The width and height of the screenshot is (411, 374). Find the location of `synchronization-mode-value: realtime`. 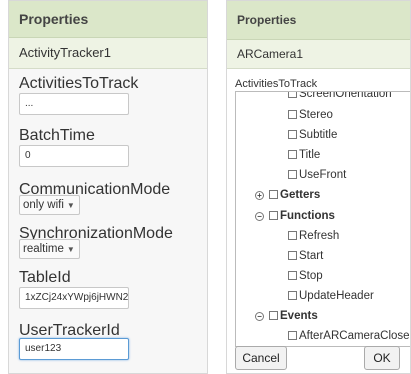

synchronization-mode-value: realtime is located at coordinates (43, 249).